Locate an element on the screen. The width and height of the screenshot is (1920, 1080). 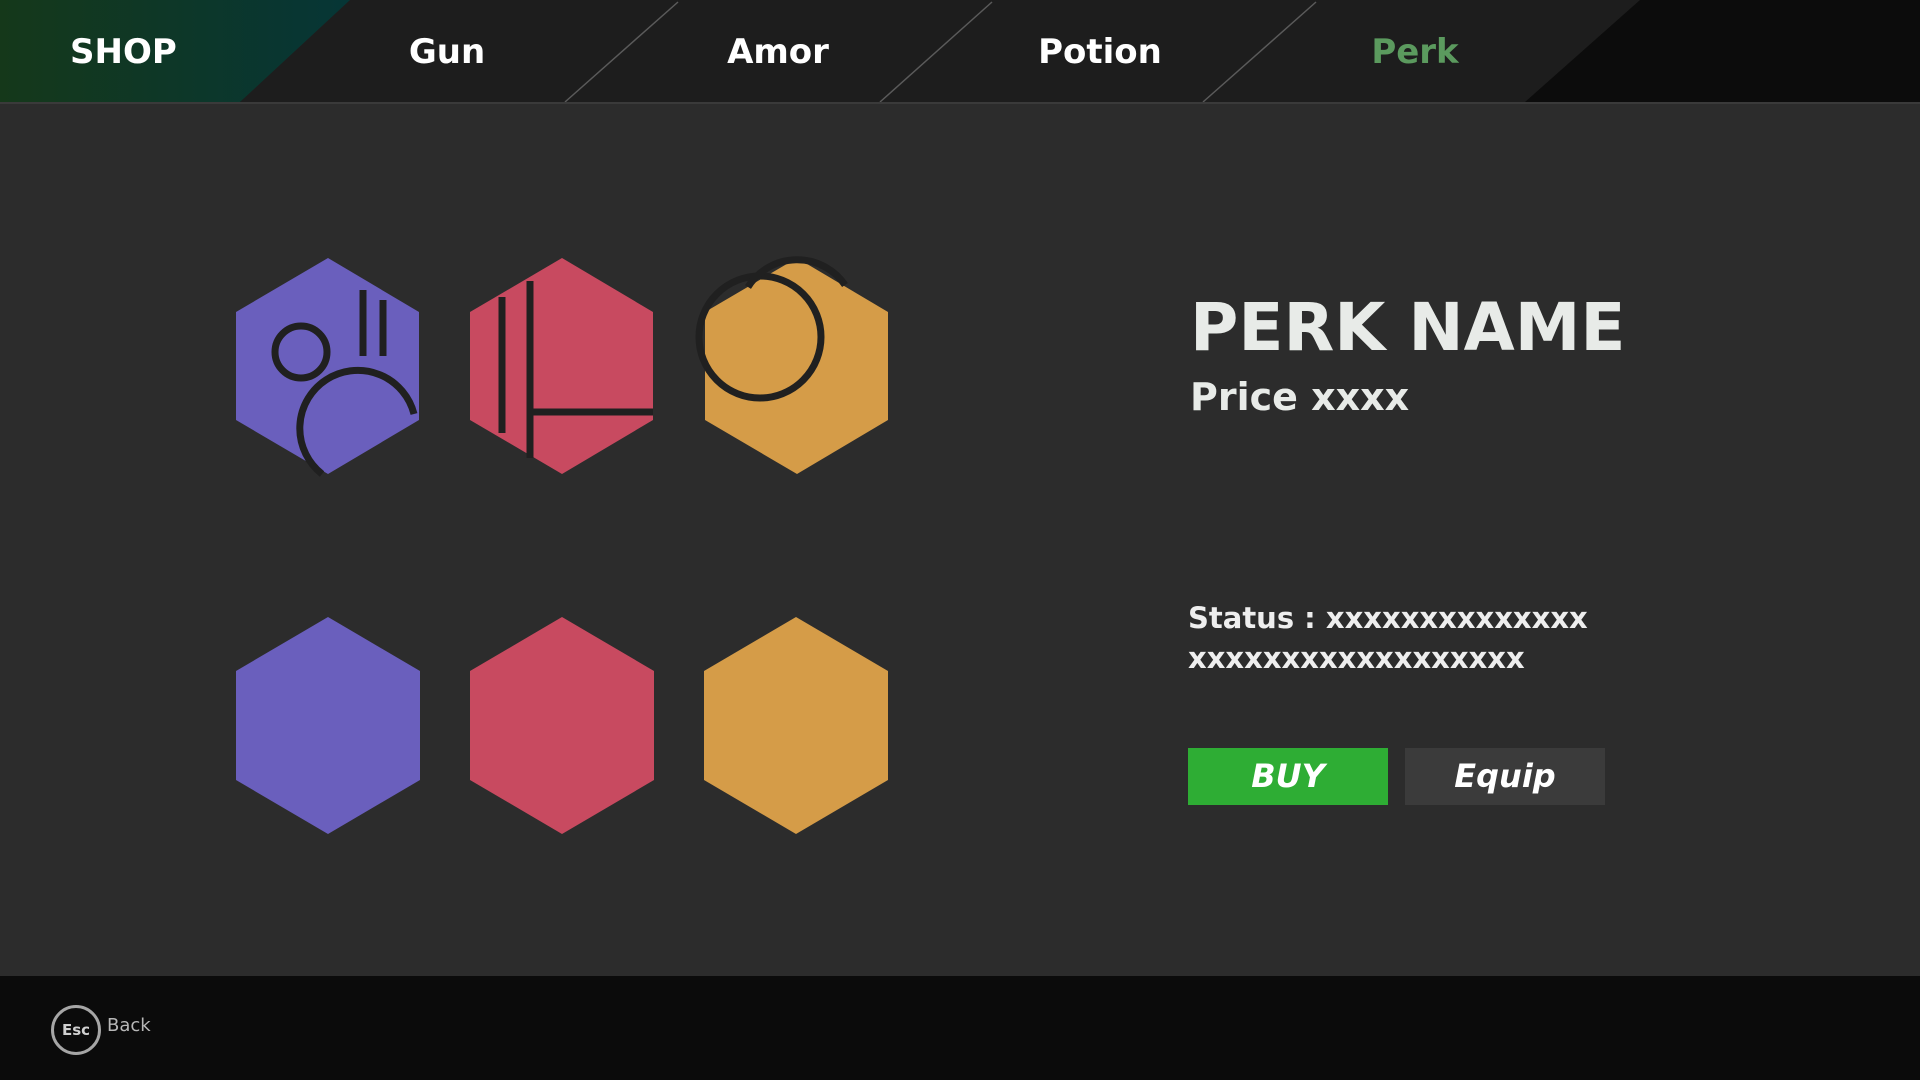
shop-title: SHOP is located at coordinates (123, 52).